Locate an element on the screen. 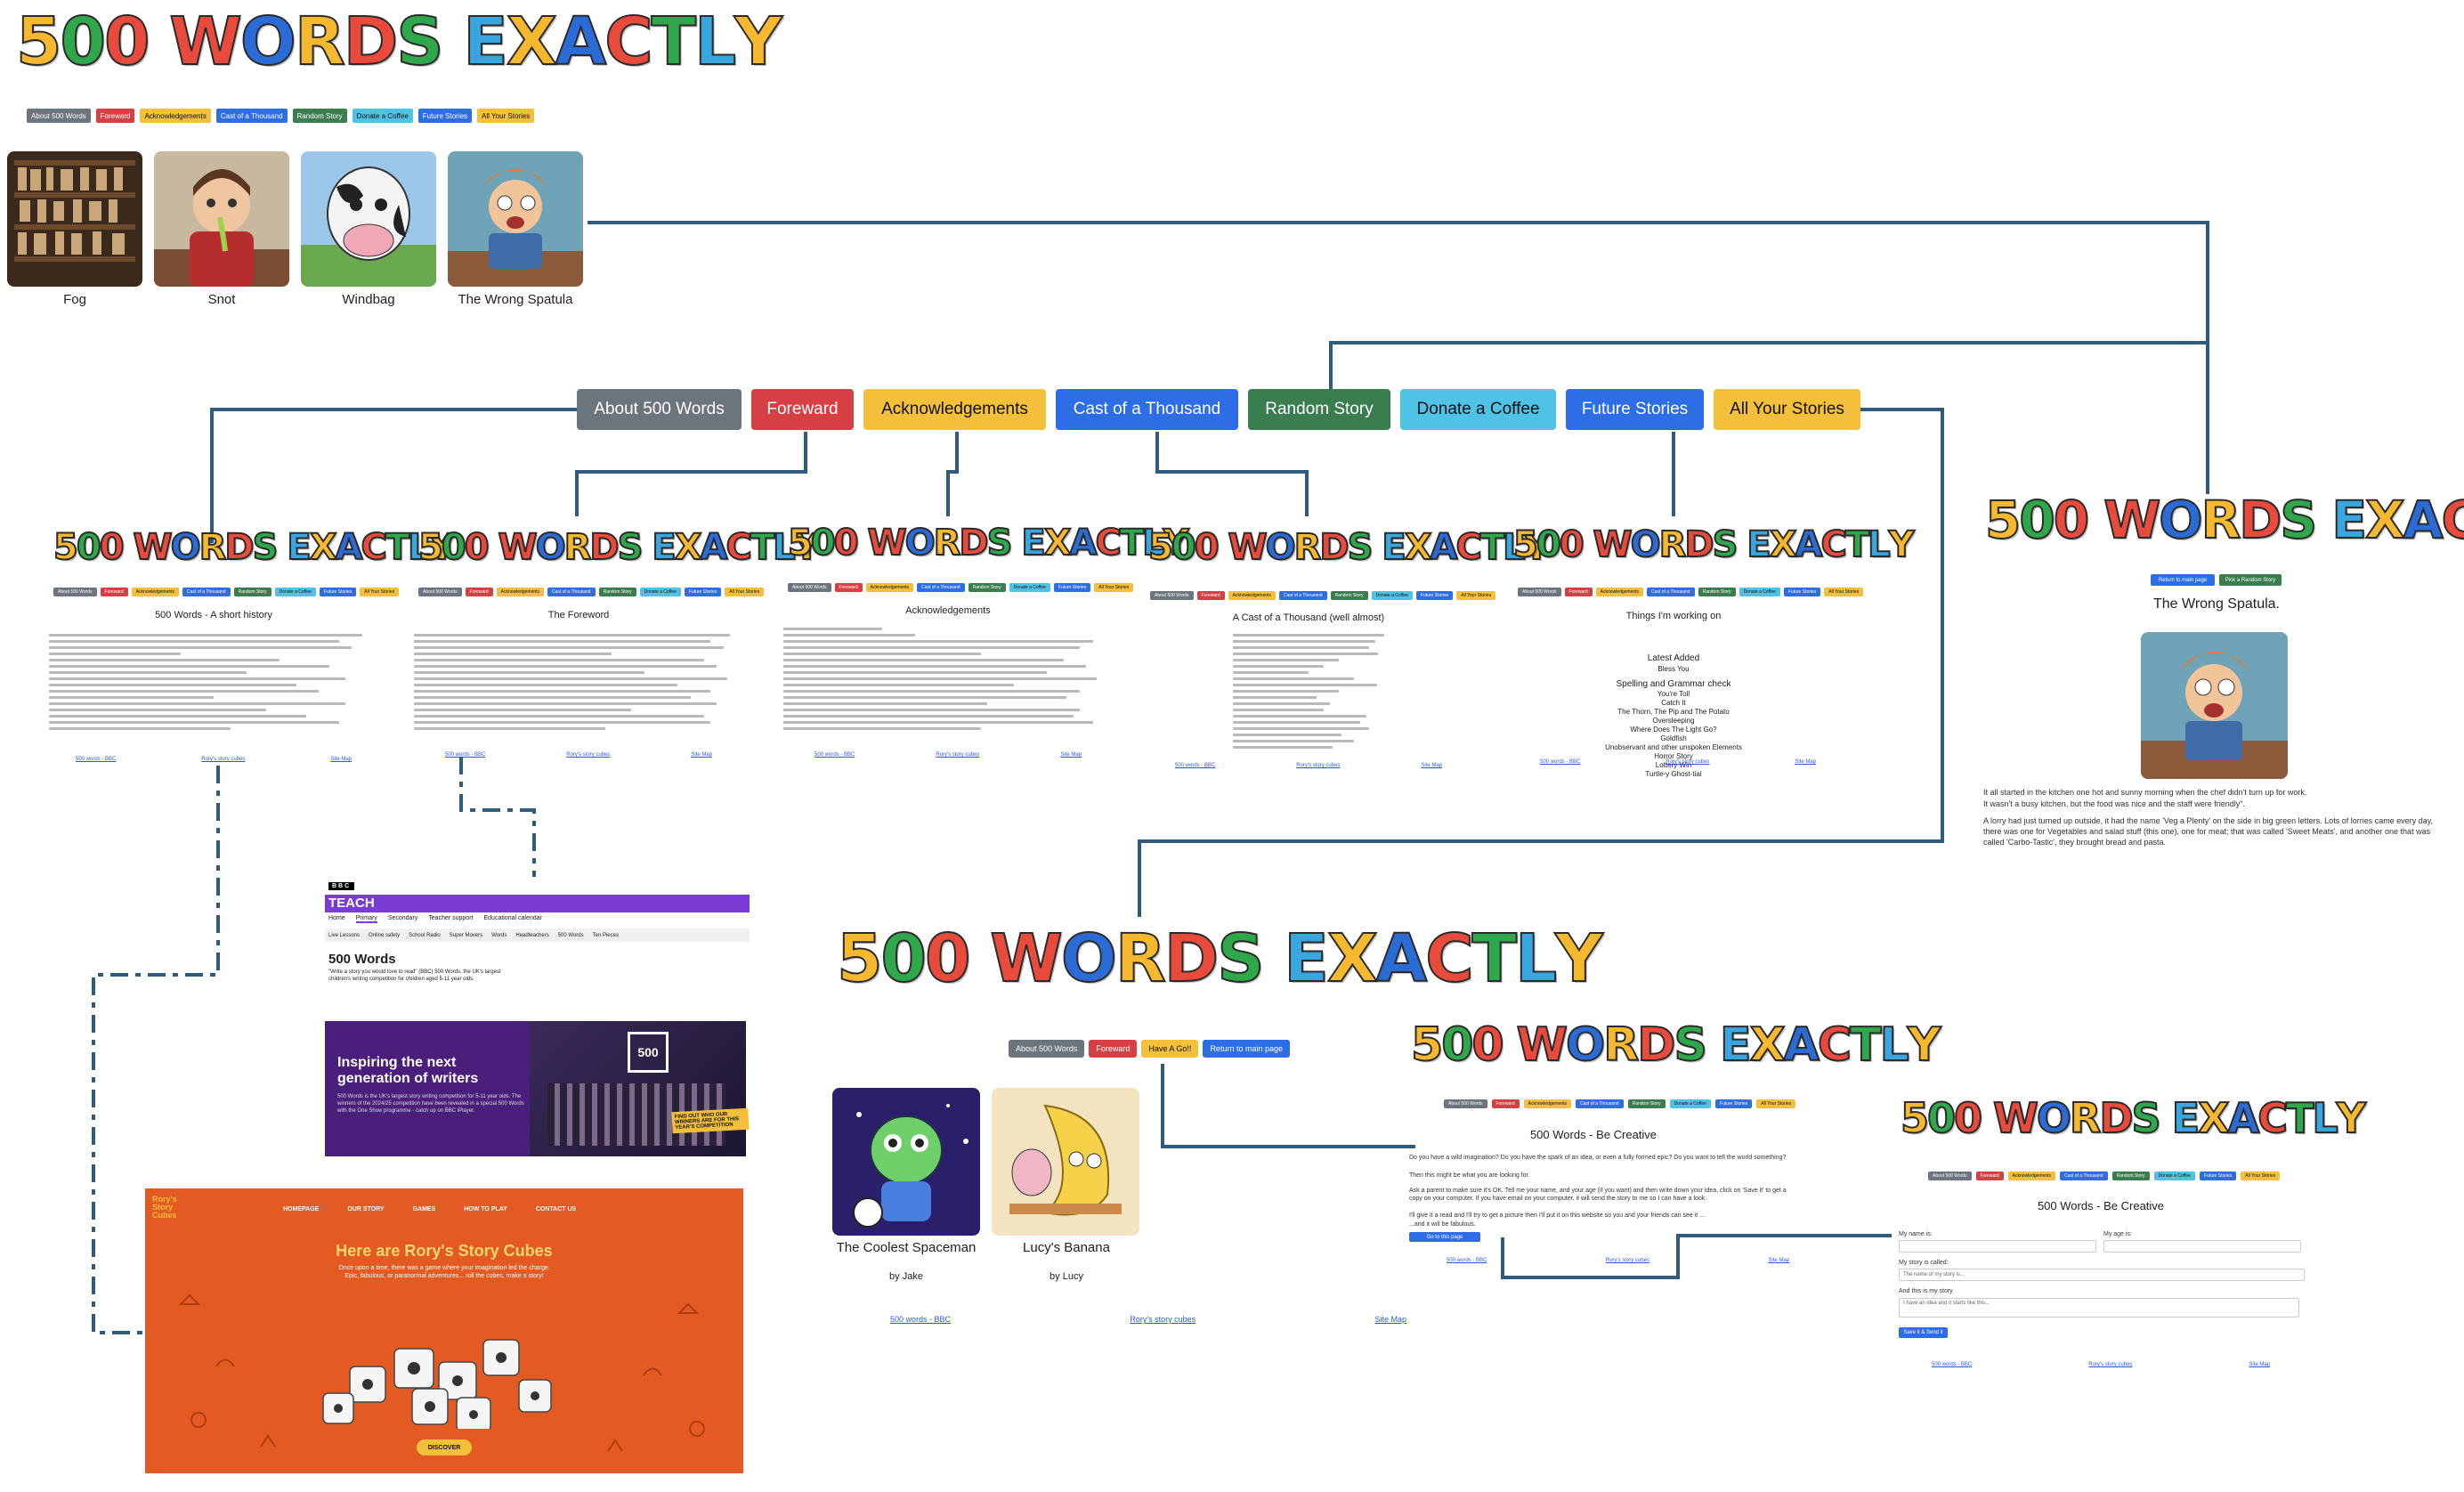  future-item: Spelling and Grammar check is located at coordinates (1673, 685).